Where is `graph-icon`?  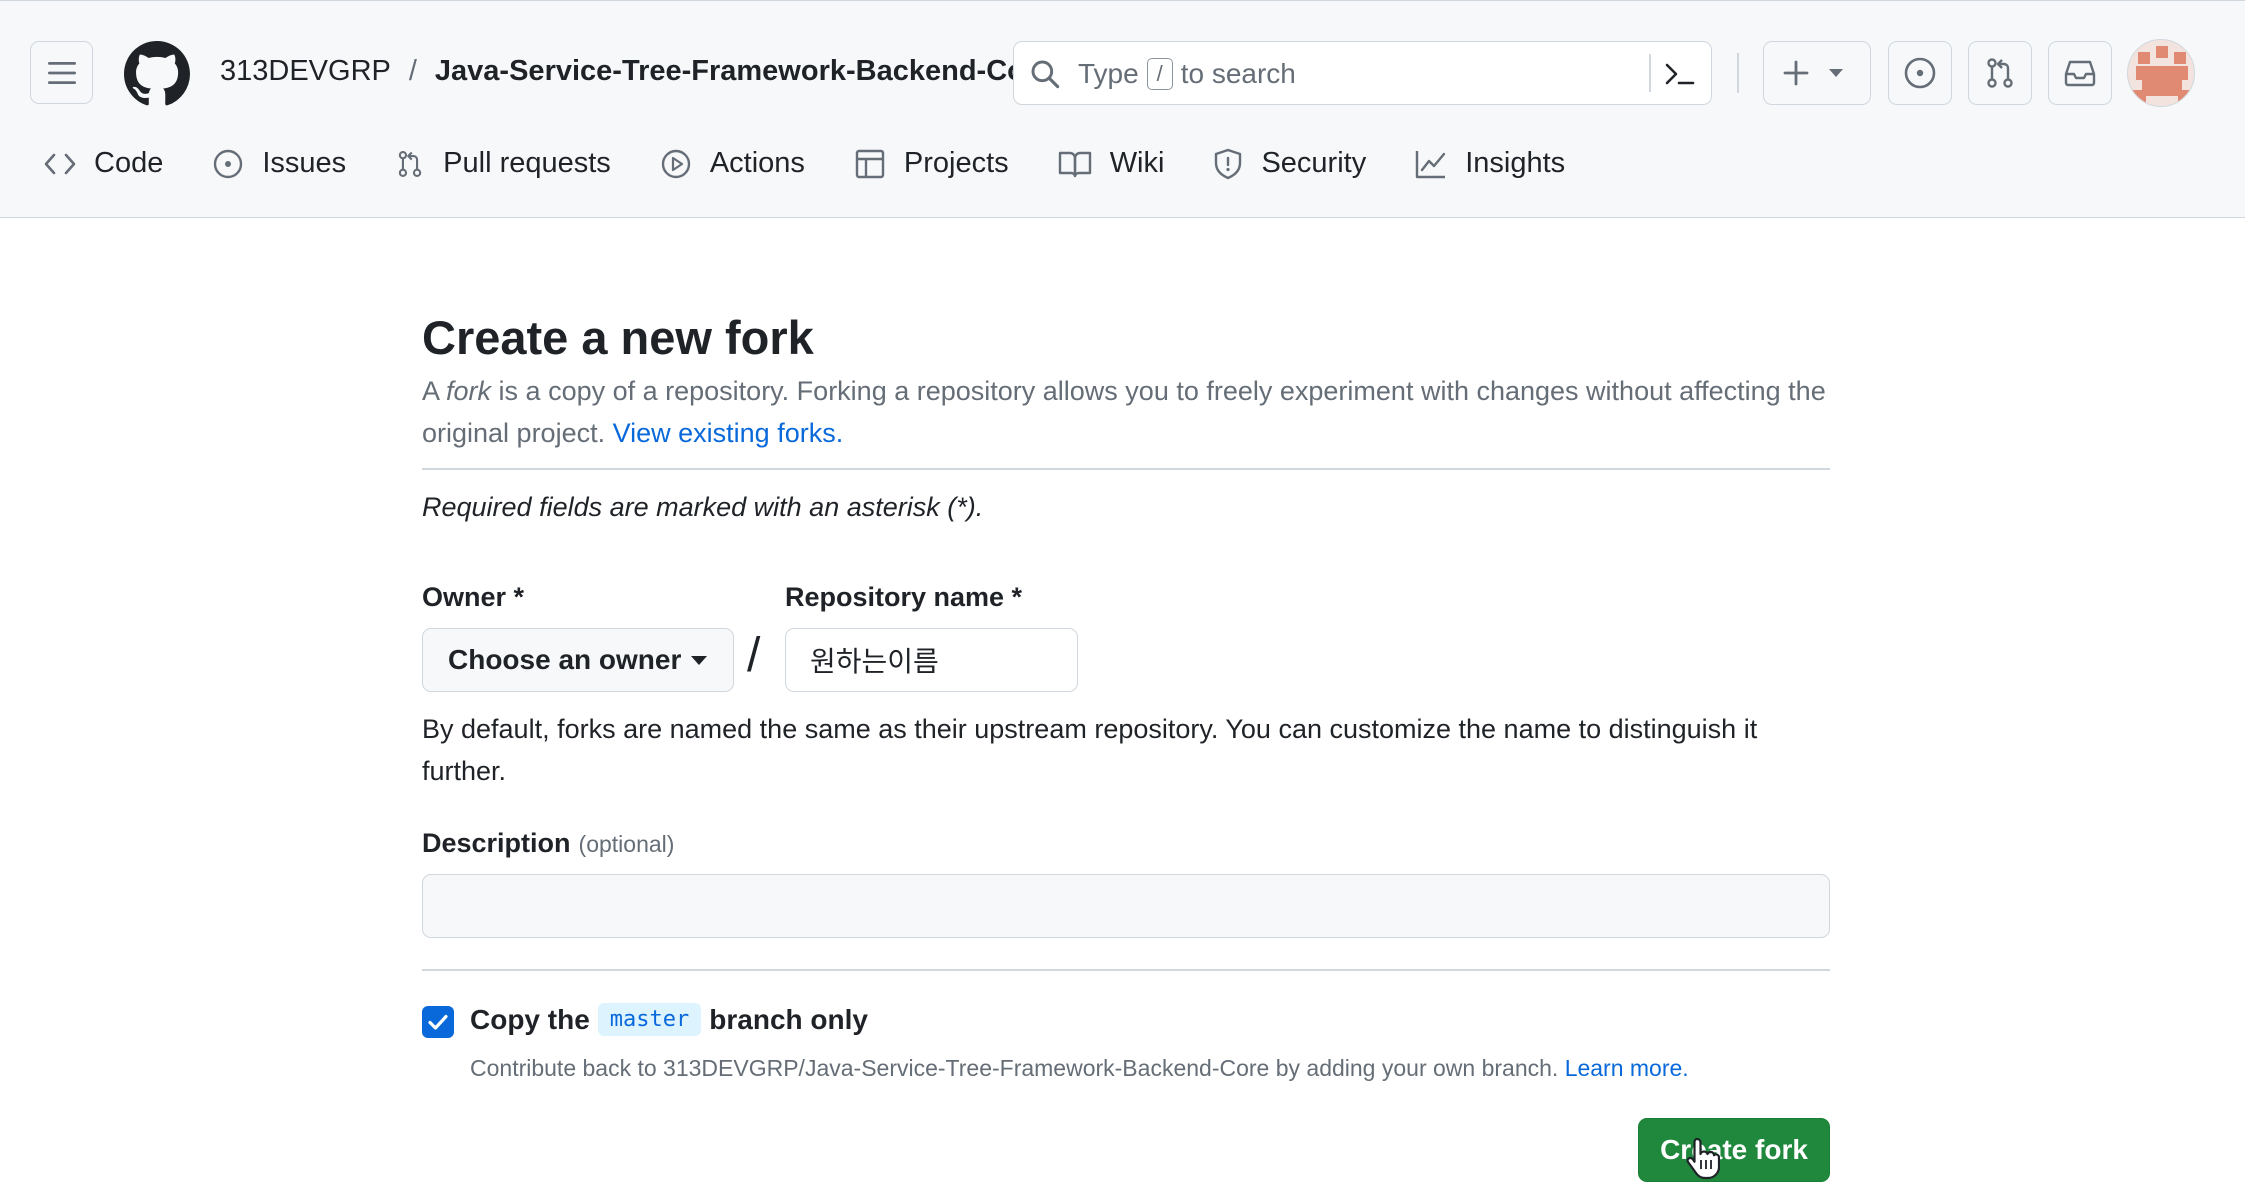
graph-icon is located at coordinates (1431, 164).